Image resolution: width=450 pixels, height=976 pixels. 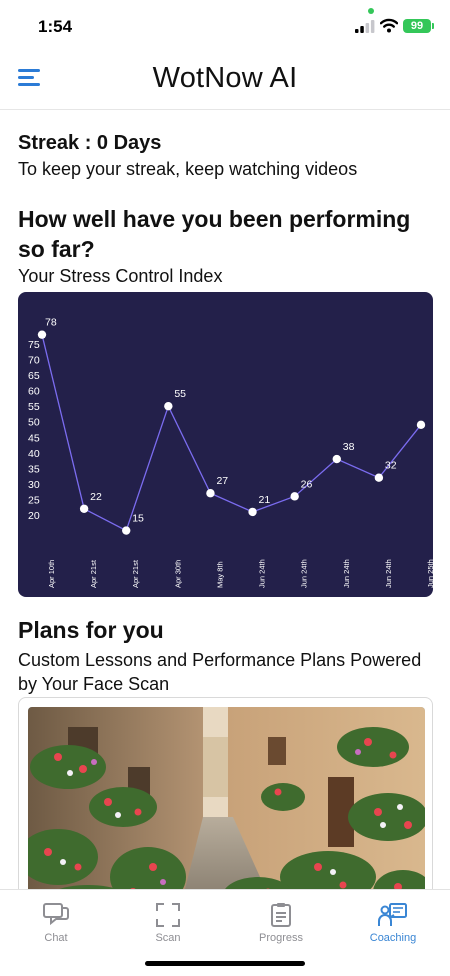 I want to click on performance-subtitle: Your Stress Control Index, so click(x=120, y=276).